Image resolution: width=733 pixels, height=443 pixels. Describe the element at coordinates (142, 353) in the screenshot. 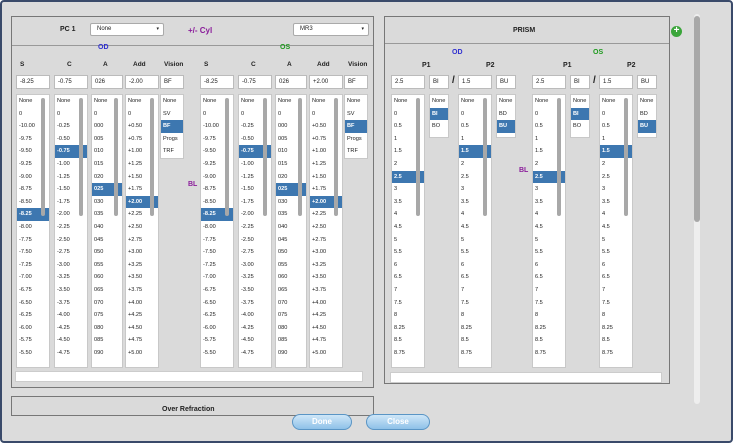

I see `list-item: +5.00` at that location.